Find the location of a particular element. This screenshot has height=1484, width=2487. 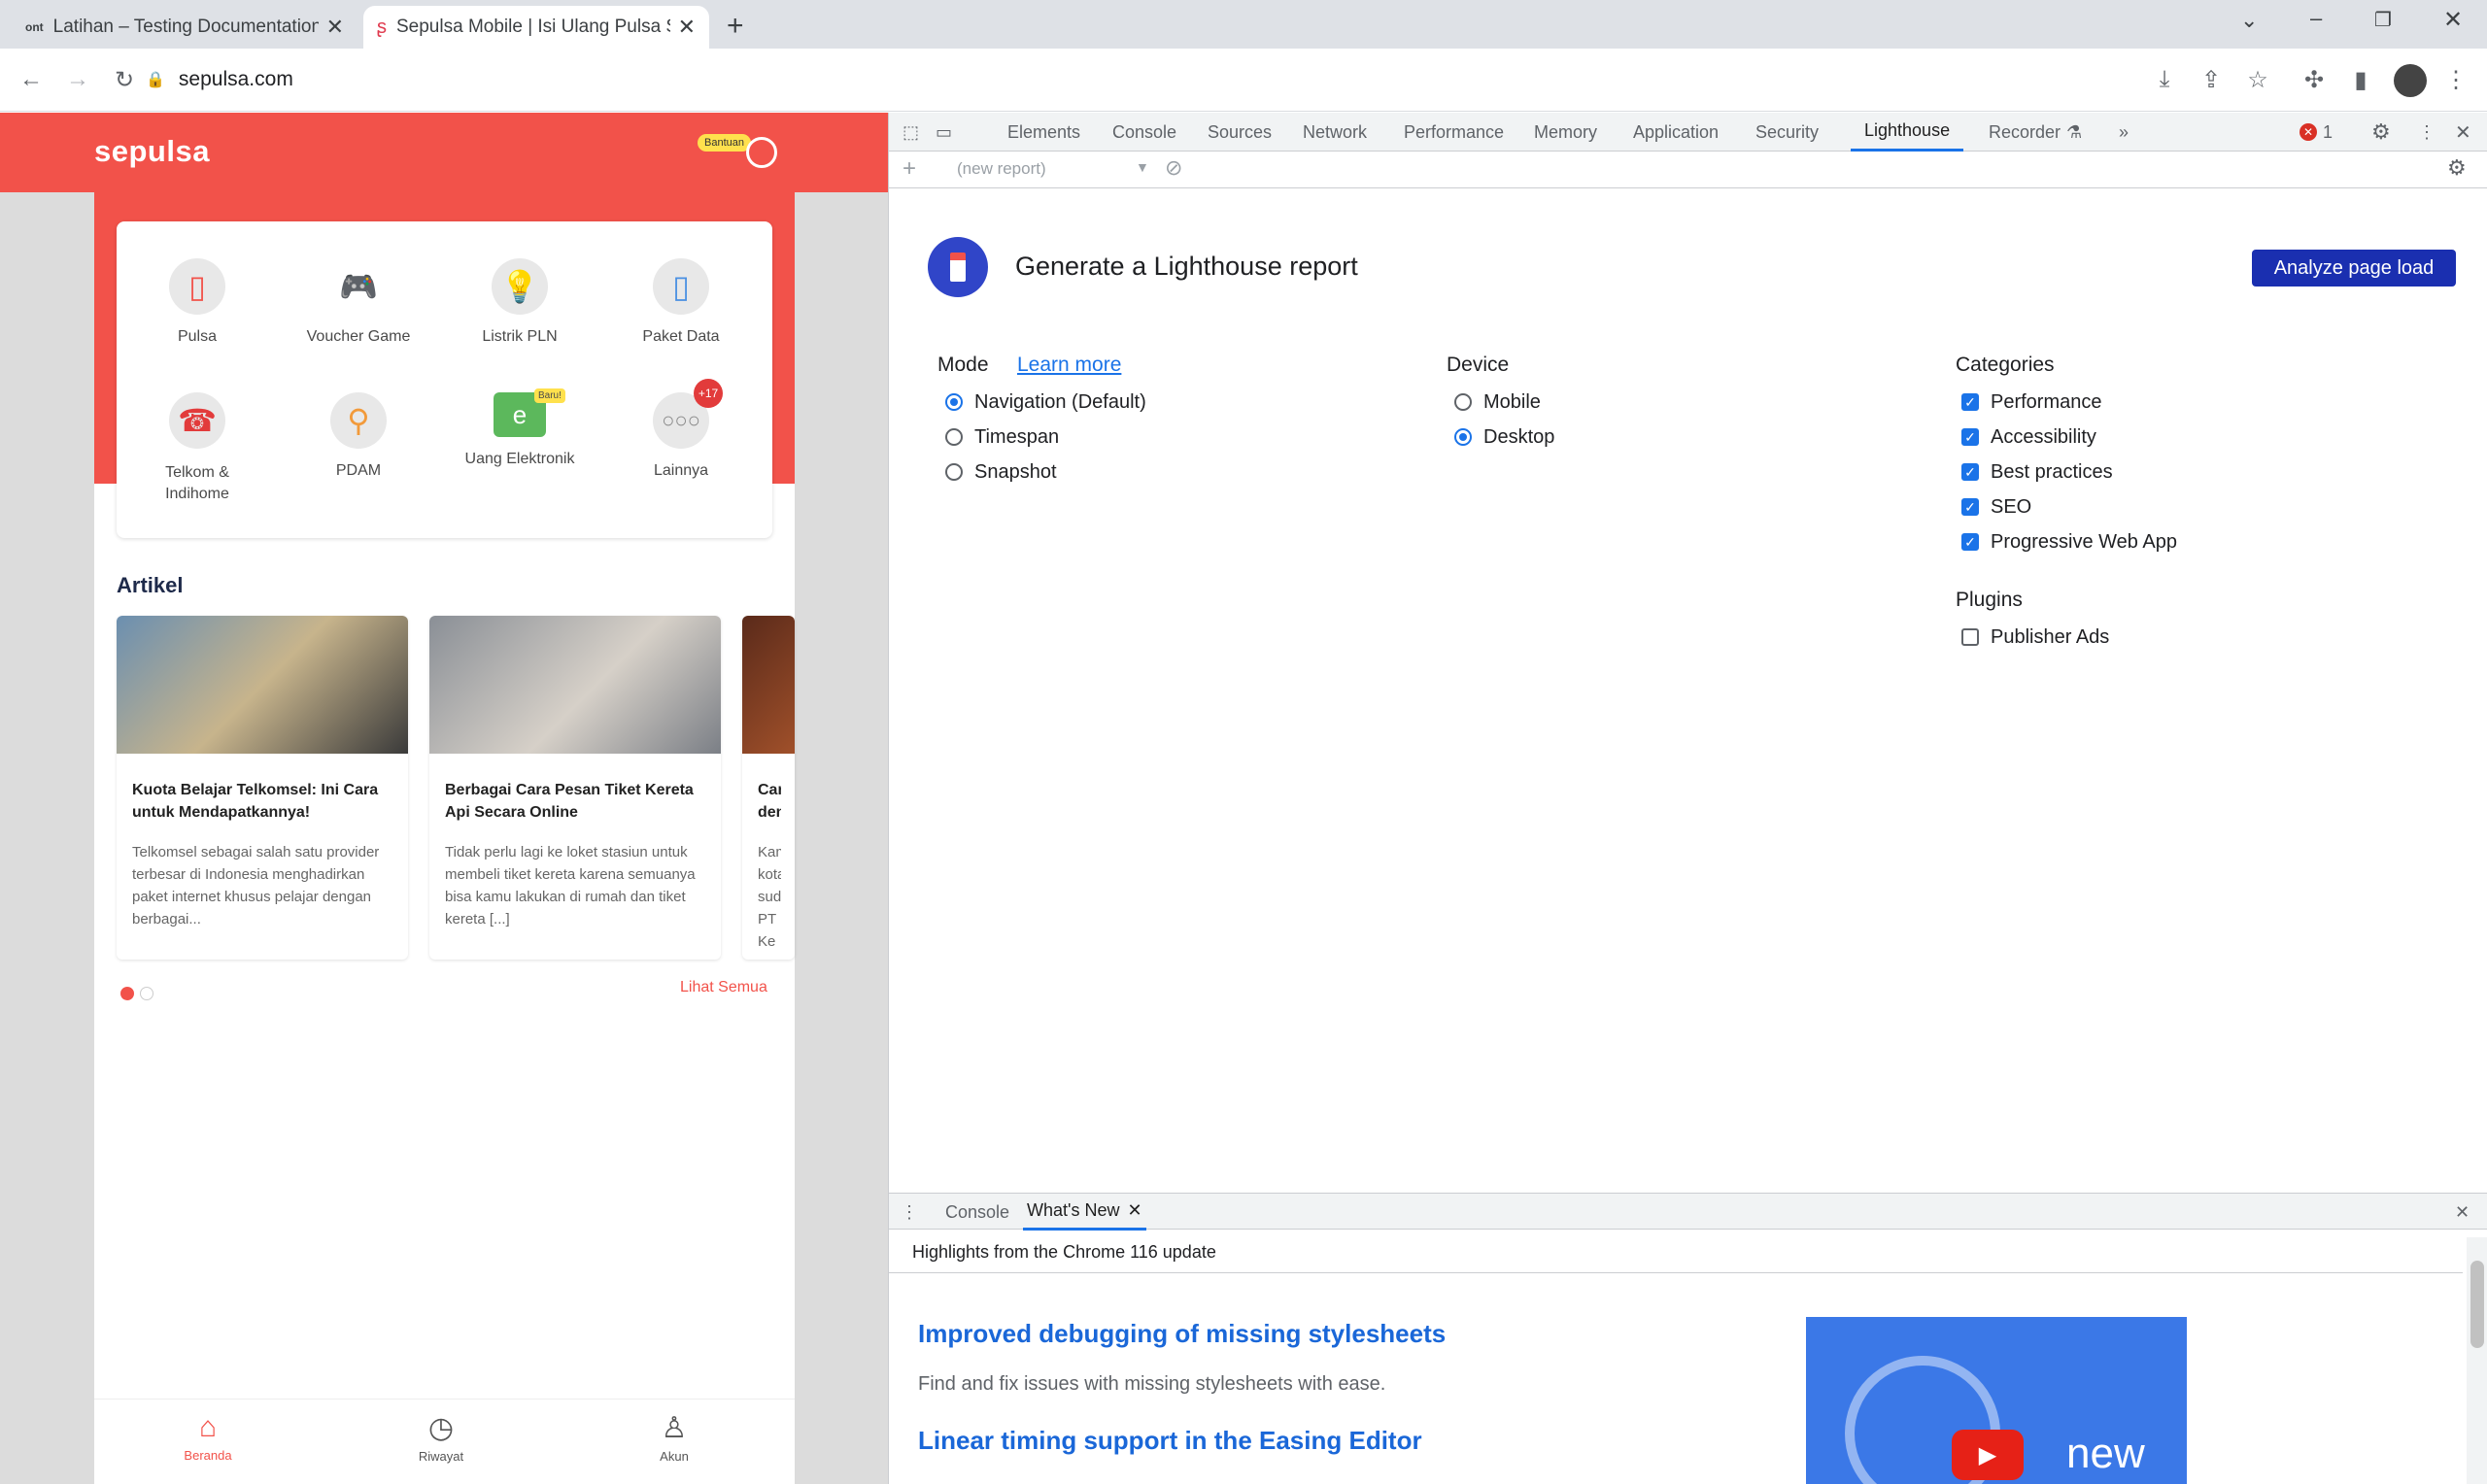

category-pwa: ✓ Progressive Web App is located at coordinates (2069, 541).